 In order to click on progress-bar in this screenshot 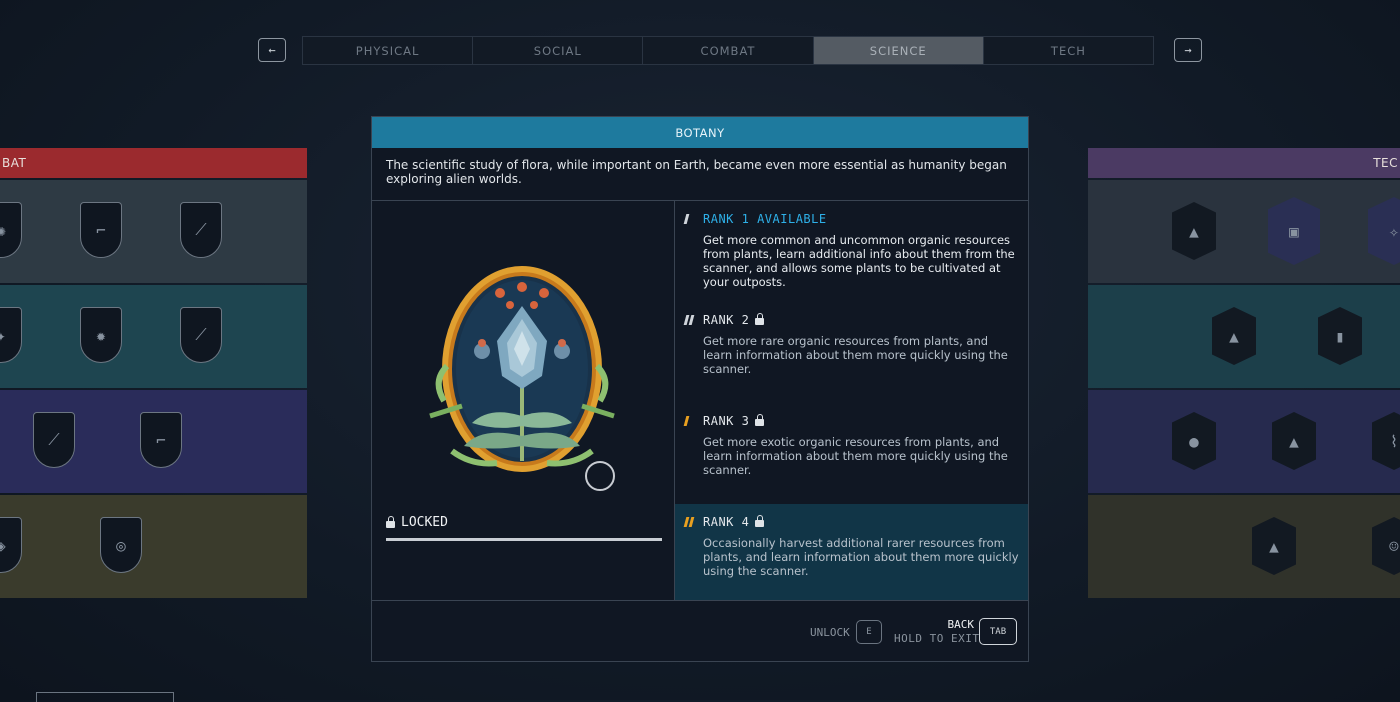, I will do `click(524, 539)`.